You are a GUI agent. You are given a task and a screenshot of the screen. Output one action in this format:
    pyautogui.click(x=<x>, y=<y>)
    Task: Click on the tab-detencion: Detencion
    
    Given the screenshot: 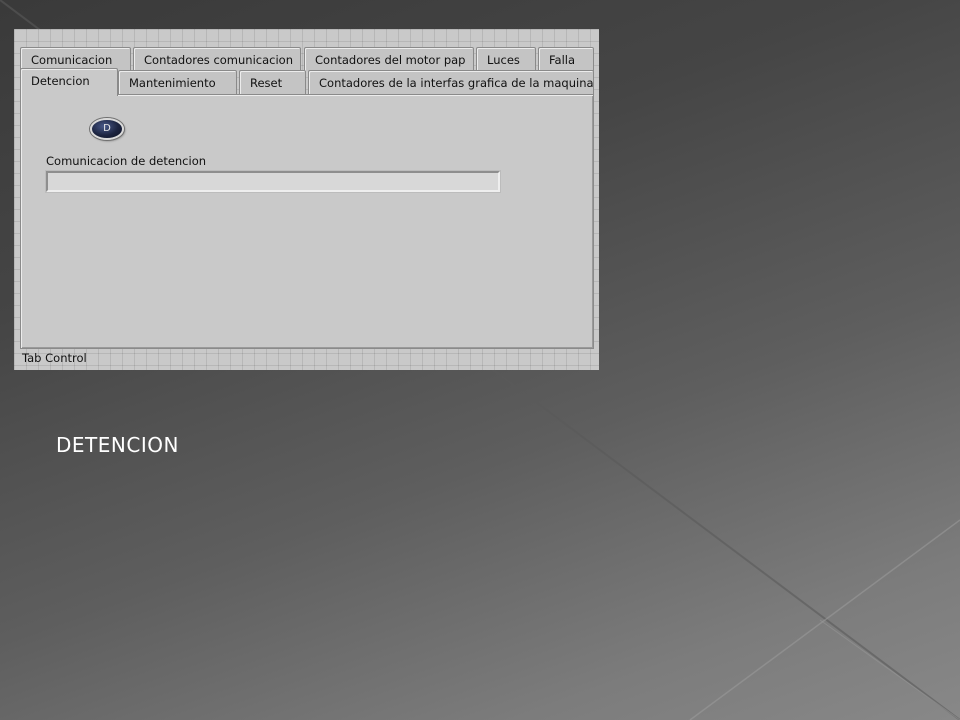 What is the action you would take?
    pyautogui.click(x=69, y=82)
    